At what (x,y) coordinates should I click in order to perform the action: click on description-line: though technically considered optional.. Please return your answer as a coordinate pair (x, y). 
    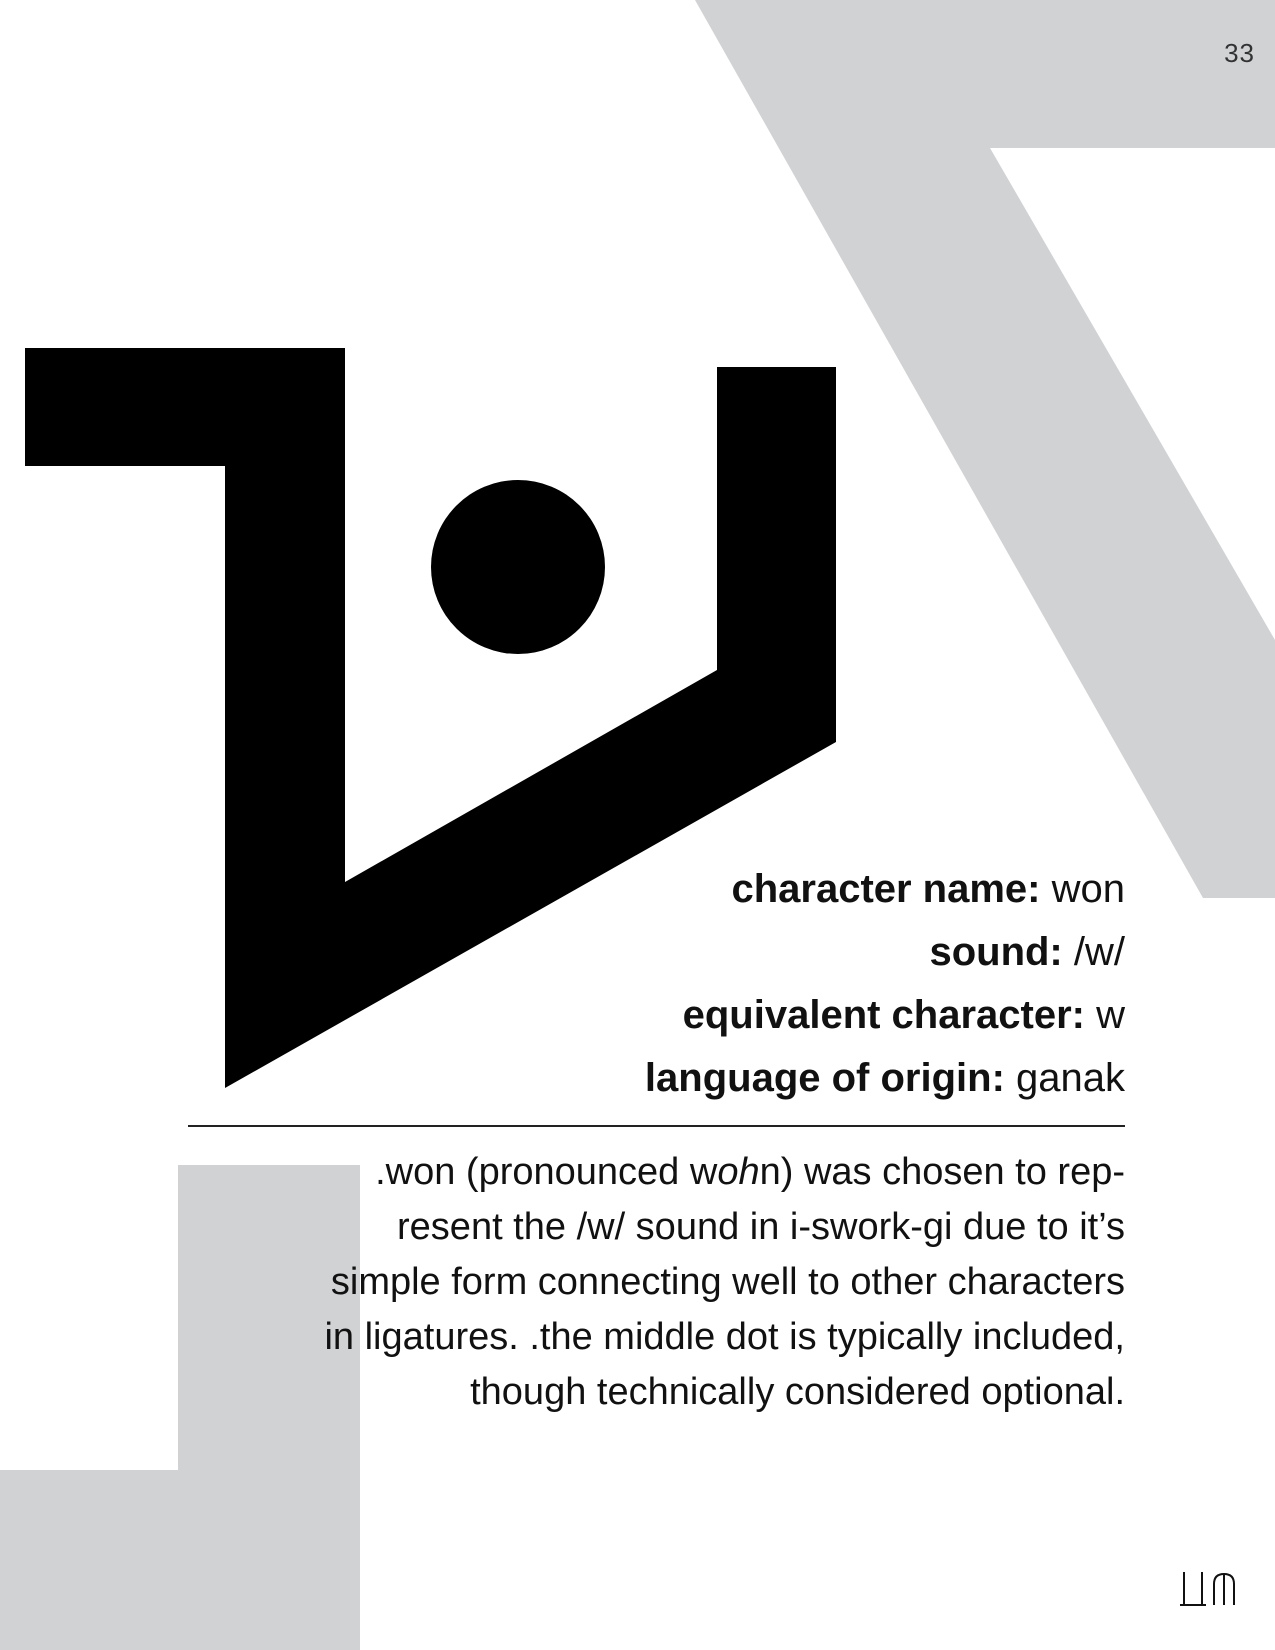
    Looking at the image, I should click on (797, 1392).